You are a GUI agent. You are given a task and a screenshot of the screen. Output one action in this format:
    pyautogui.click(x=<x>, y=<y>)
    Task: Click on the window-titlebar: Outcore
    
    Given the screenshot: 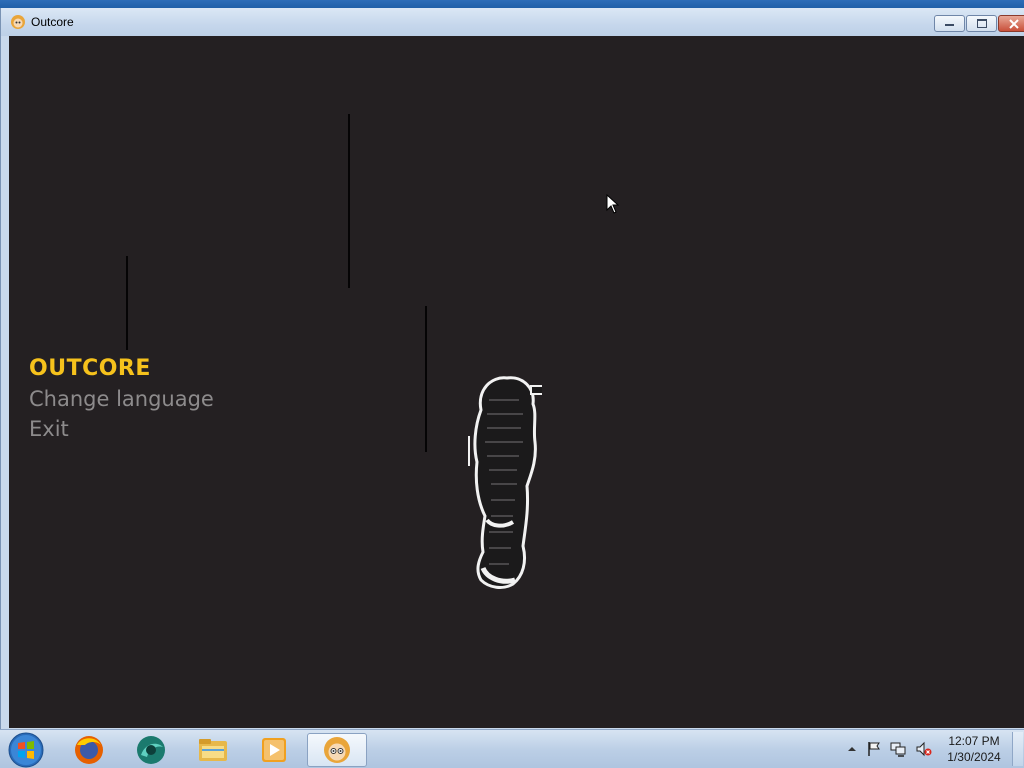 What is the action you would take?
    pyautogui.click(x=512, y=22)
    